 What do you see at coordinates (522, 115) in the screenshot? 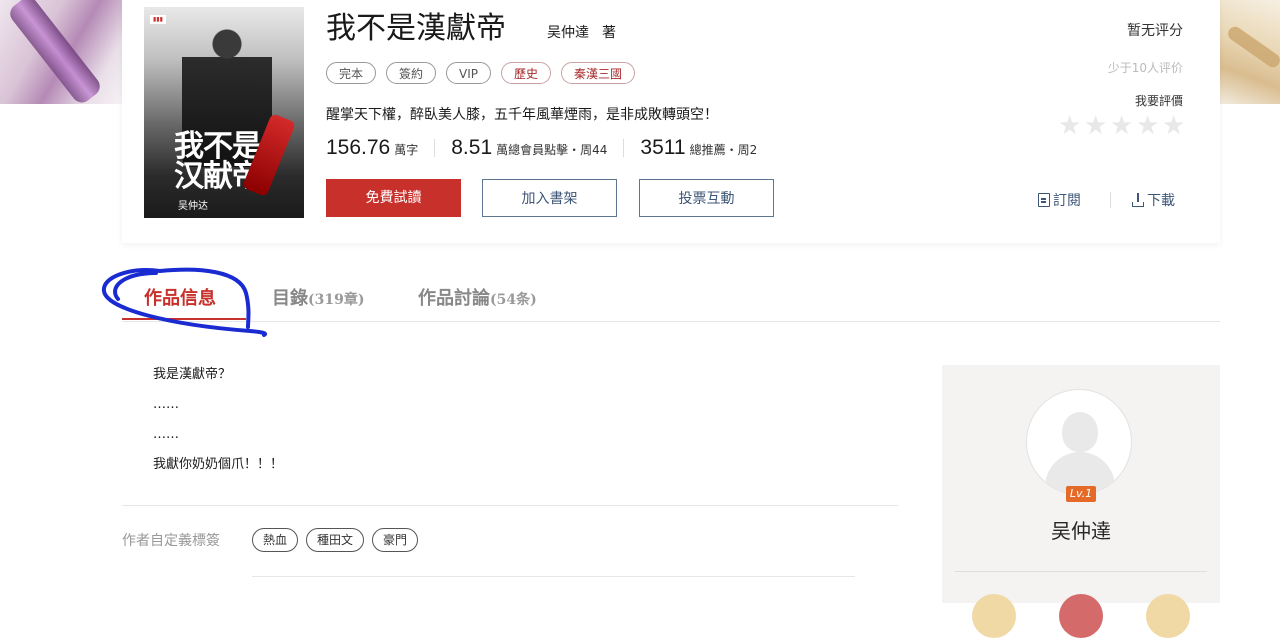
I see `book-intro: 醒掌天下權，醉臥美人膝，五千年風華煙雨，是非成敗轉頭空！` at bounding box center [522, 115].